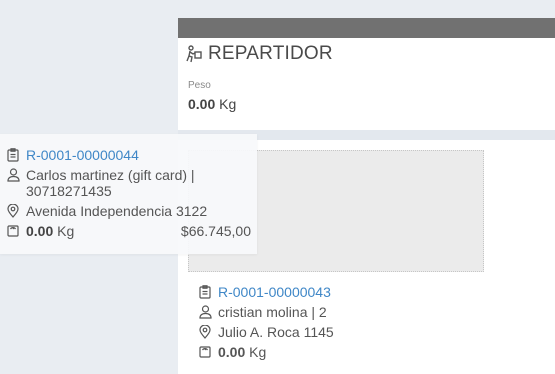  What do you see at coordinates (258, 352) in the screenshot?
I see `order-weight-unit: Kg` at bounding box center [258, 352].